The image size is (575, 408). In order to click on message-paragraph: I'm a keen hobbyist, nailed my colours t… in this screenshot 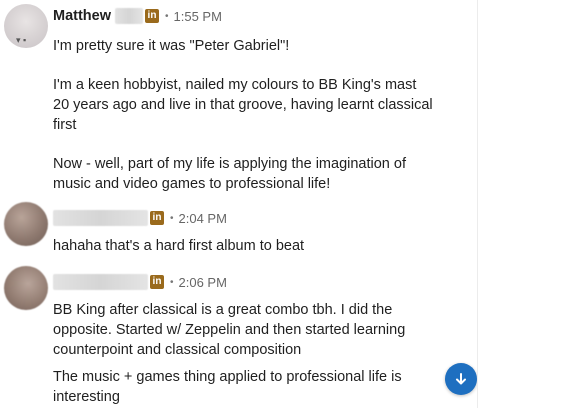, I will do `click(243, 105)`.